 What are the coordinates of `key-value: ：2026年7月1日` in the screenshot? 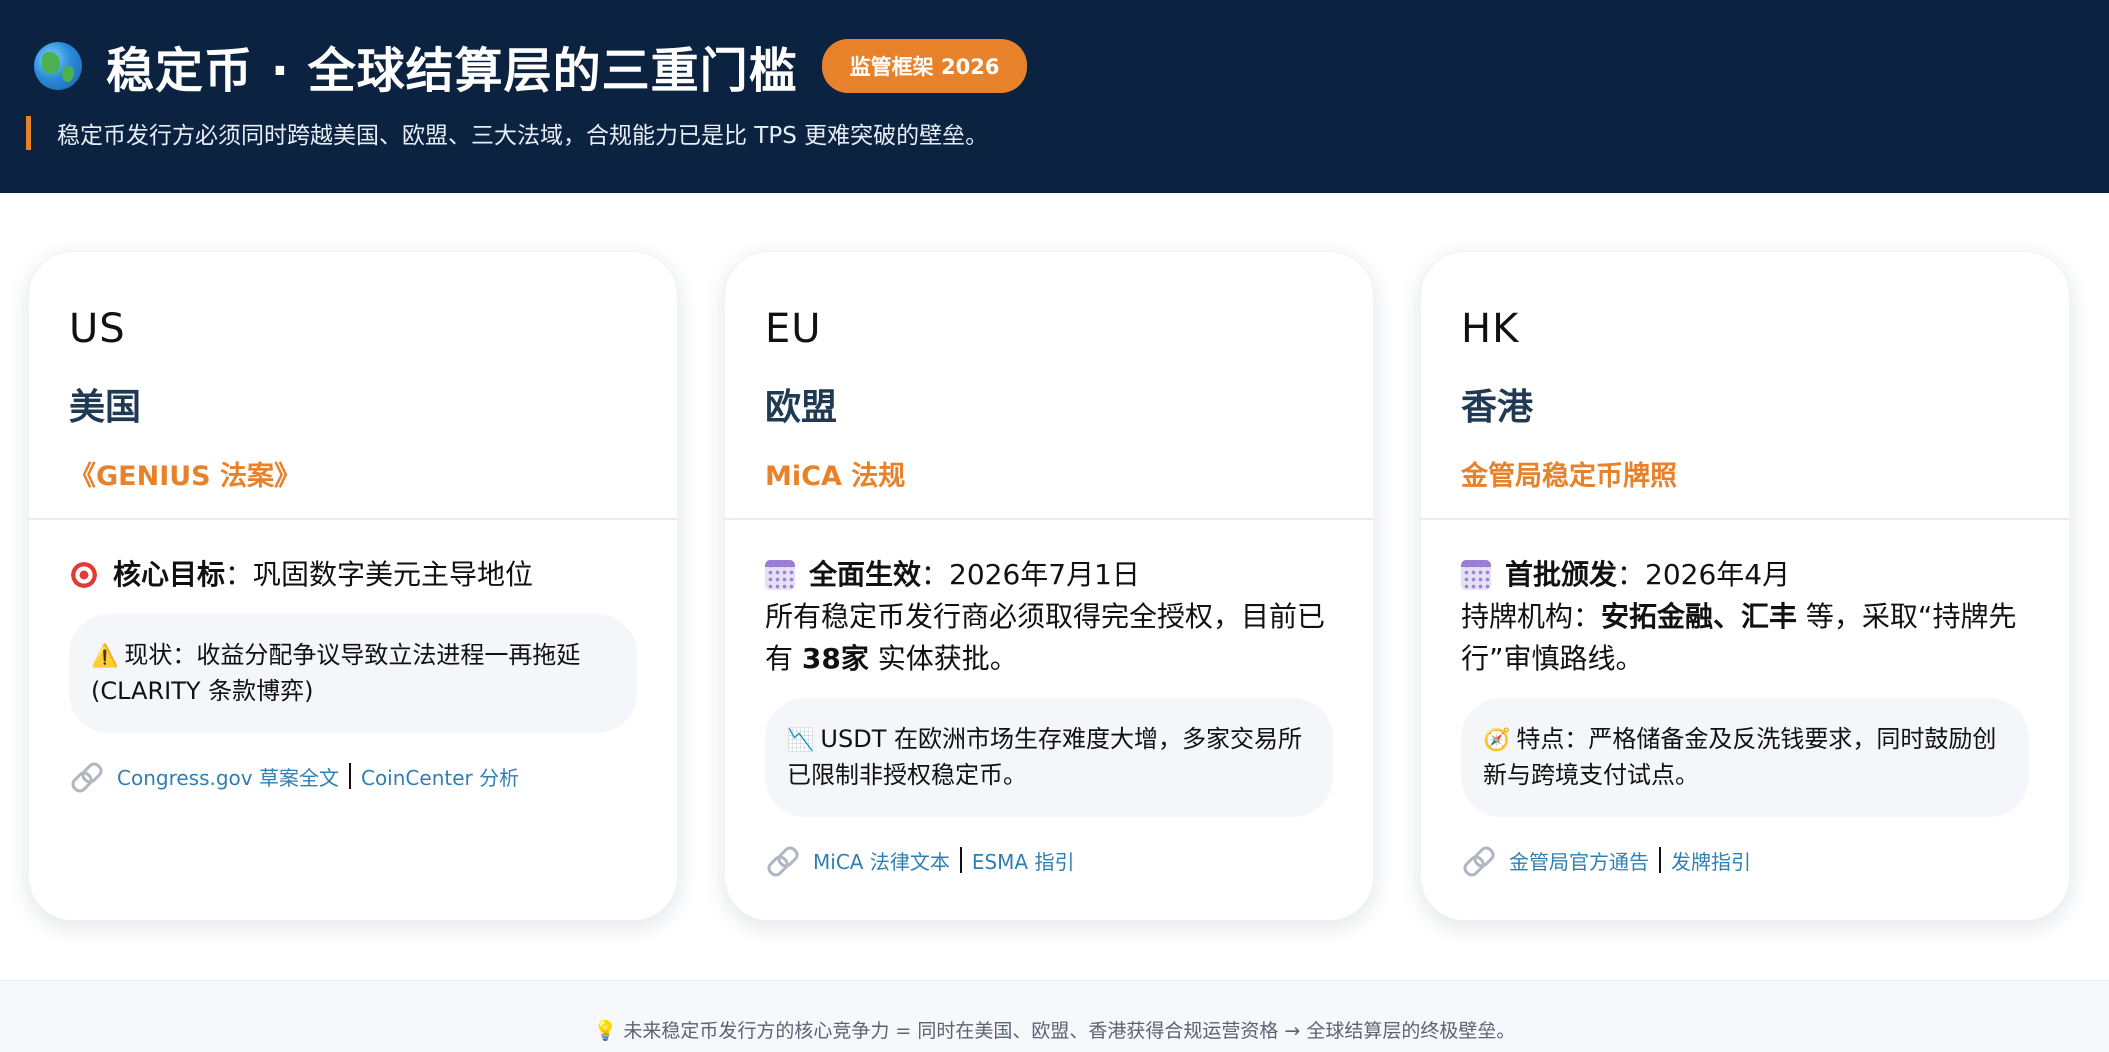 It's located at (1030, 574).